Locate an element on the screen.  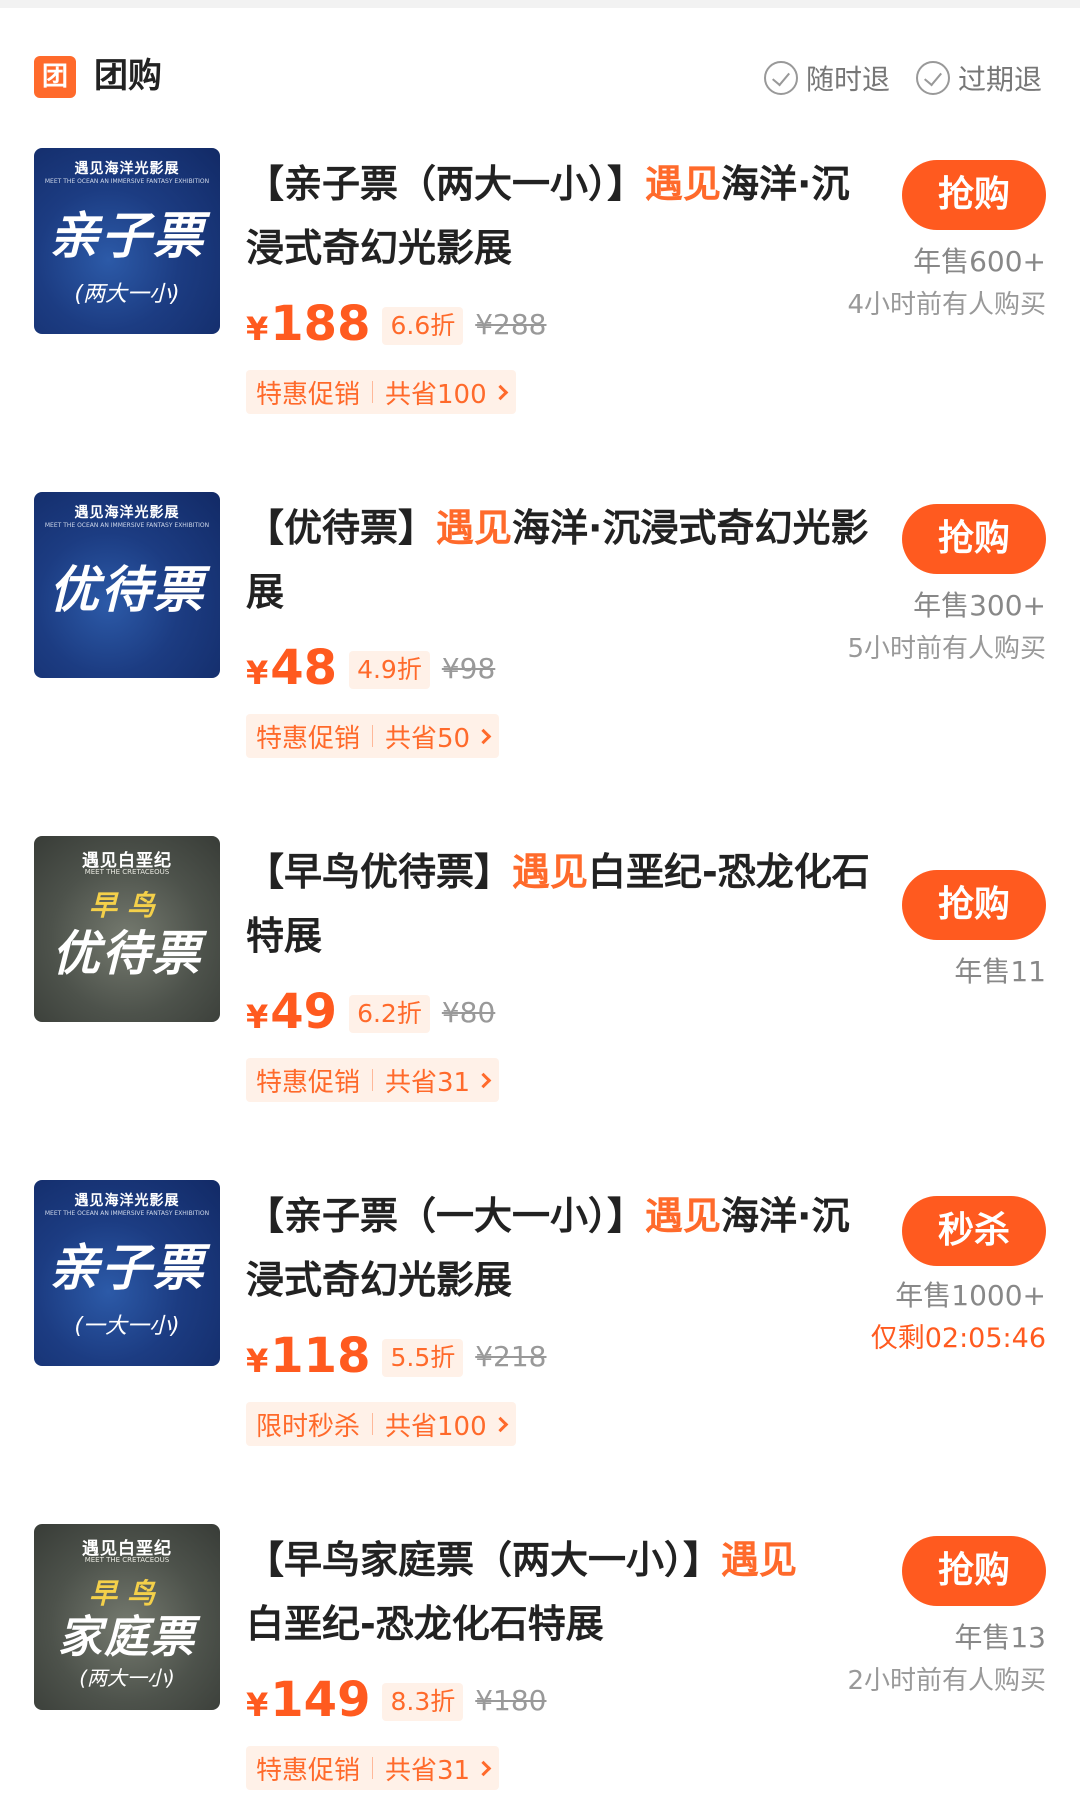
original-price: ¥180 is located at coordinates (511, 1700).